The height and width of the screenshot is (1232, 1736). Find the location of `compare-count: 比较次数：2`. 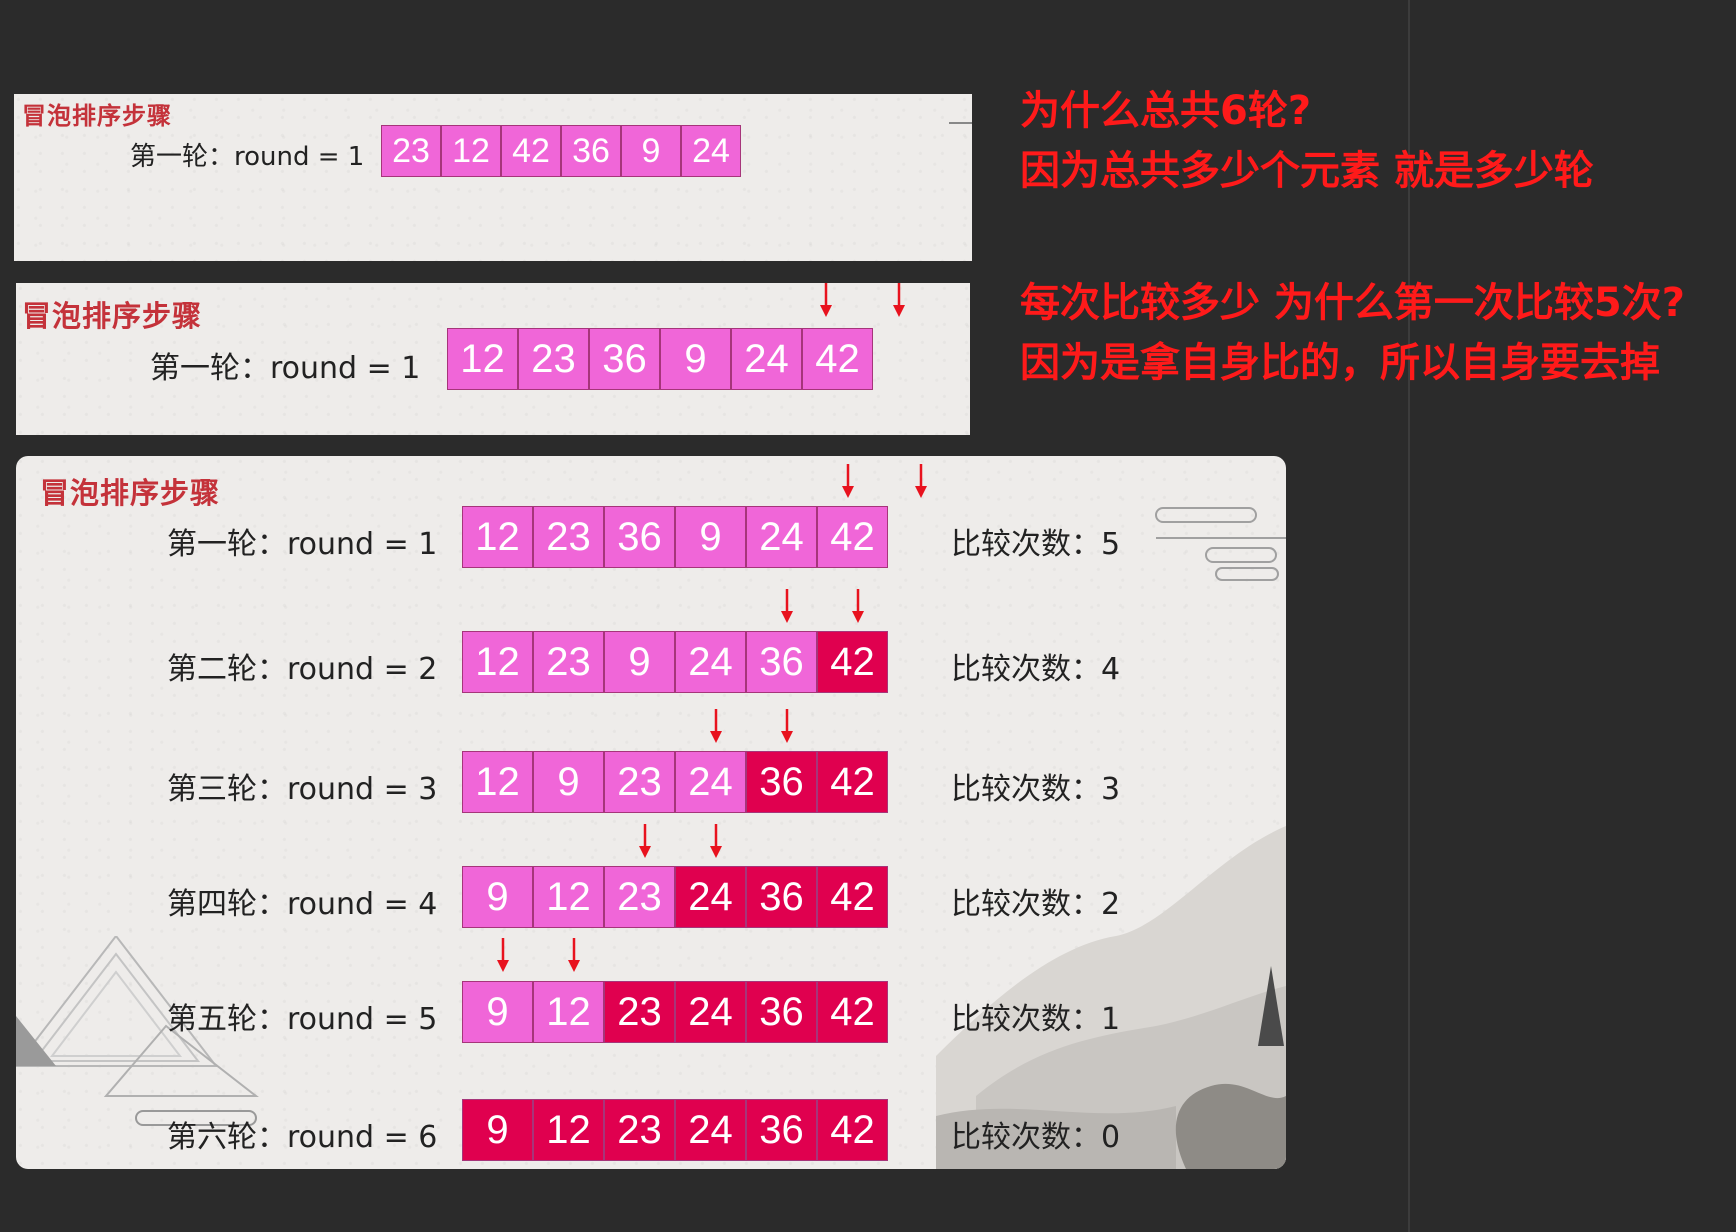

compare-count: 比较次数：2 is located at coordinates (1036, 904).